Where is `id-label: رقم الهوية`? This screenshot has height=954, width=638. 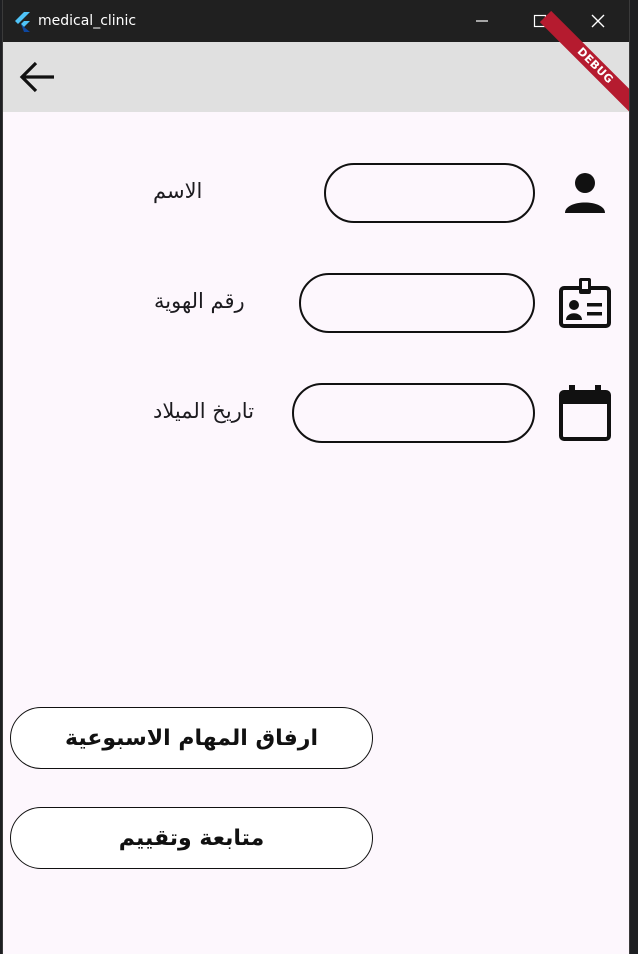
id-label: رقم الهوية is located at coordinates (199, 301).